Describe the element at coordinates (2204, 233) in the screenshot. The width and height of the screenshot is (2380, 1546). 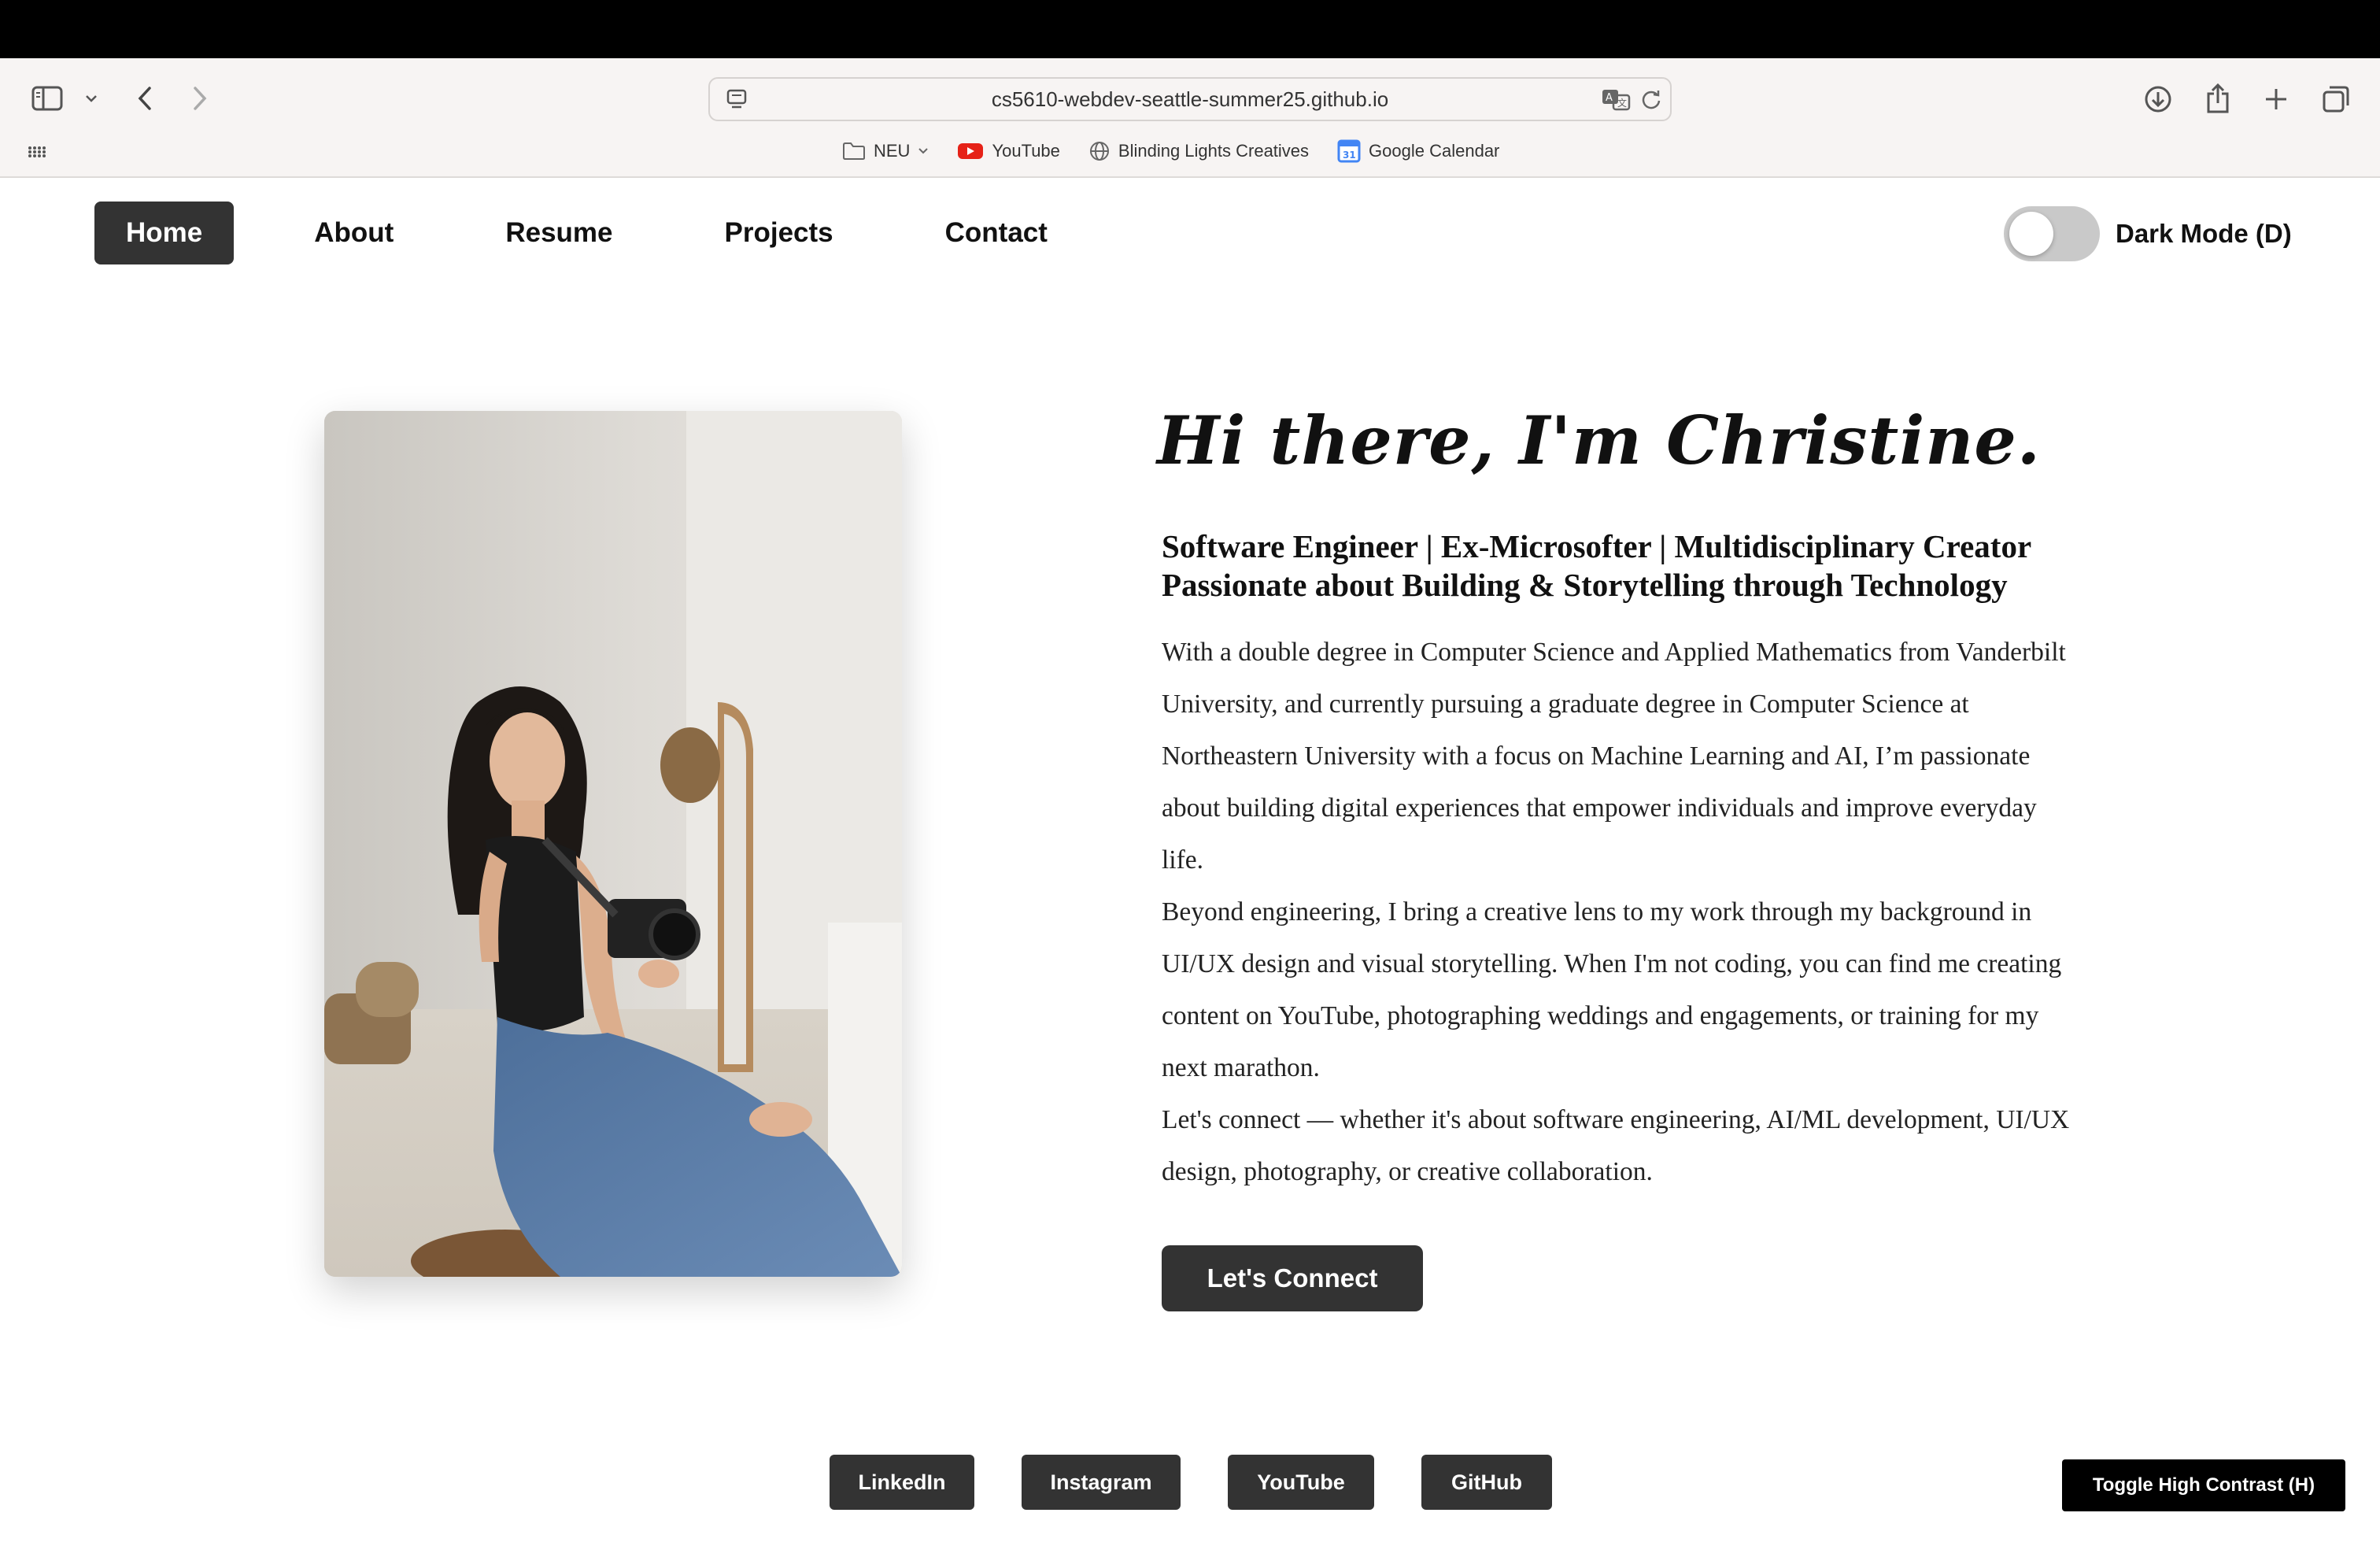
I see `dark-mode-label: Dark Mode (D)` at that location.